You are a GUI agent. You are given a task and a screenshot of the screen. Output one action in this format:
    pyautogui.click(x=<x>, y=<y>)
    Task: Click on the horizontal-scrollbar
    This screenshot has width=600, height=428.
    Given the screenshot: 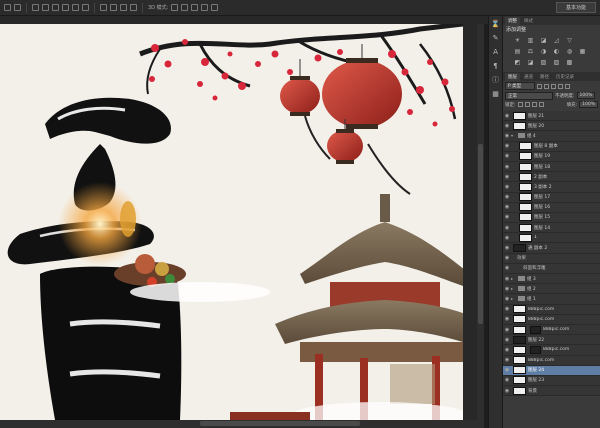 What is the action you would take?
    pyautogui.click(x=242, y=424)
    